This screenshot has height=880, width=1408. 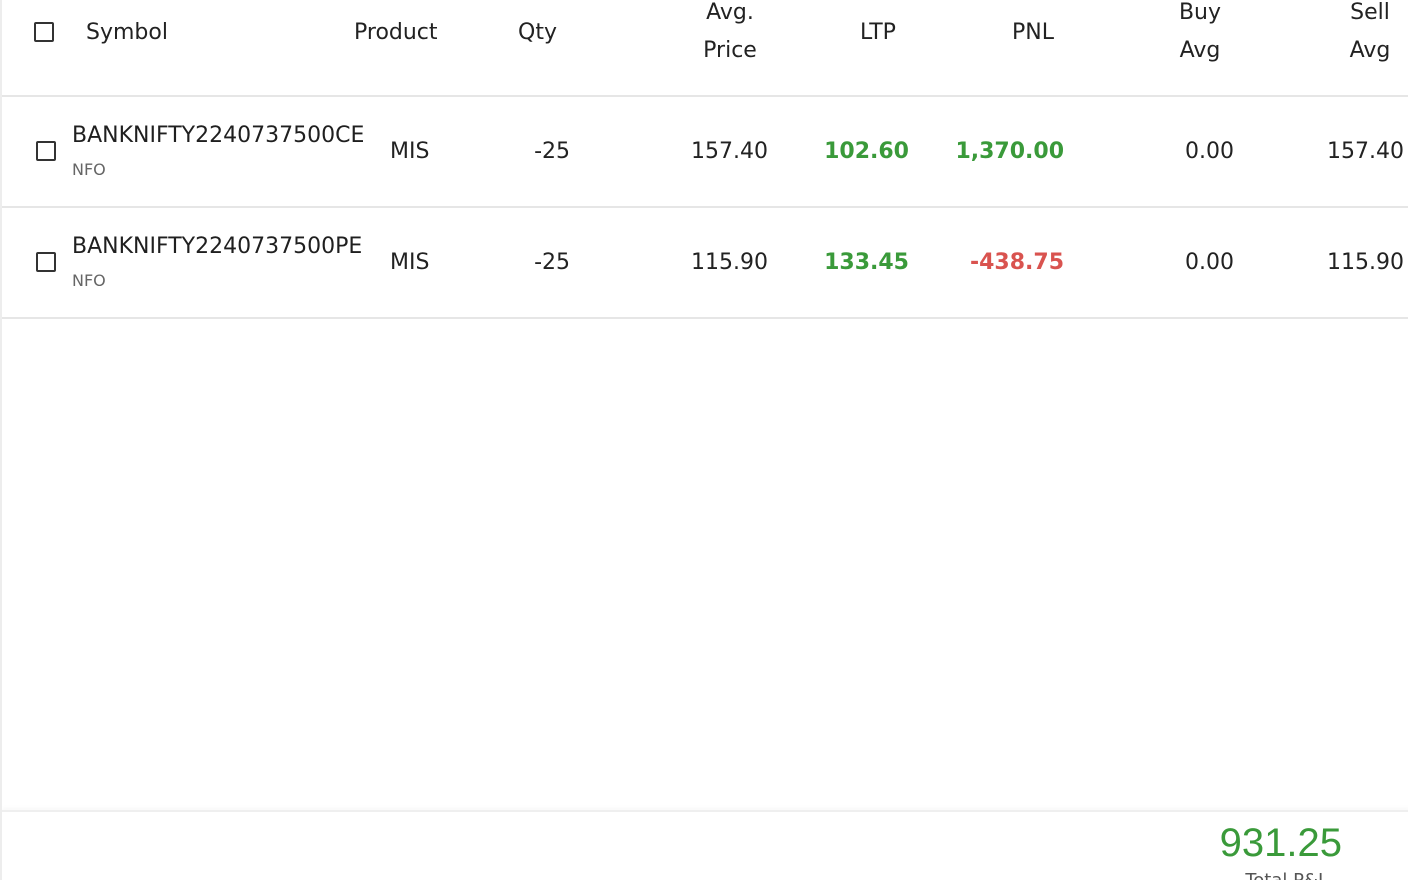 I want to click on row-symbol: BANKNIFTY2240737500CE, so click(x=218, y=136).